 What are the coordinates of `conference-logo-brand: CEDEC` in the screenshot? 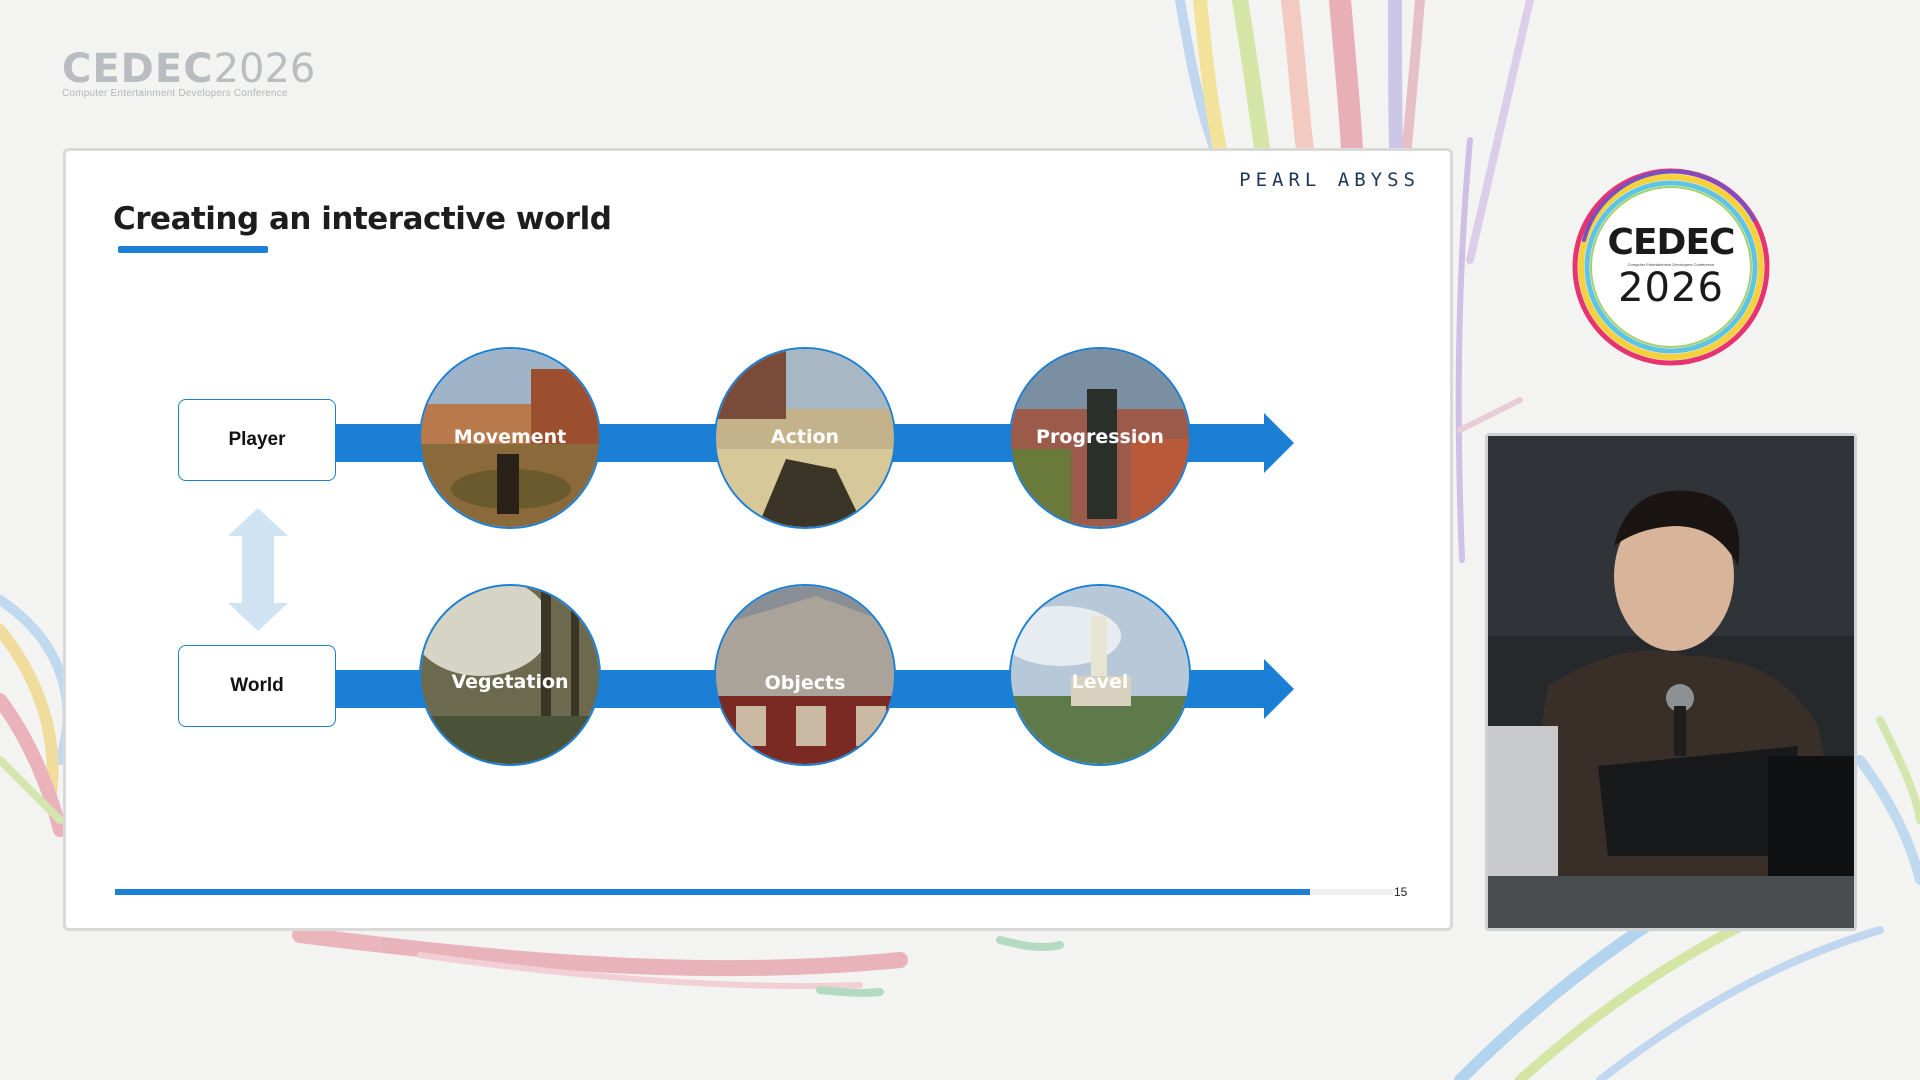 It's located at (1671, 242).